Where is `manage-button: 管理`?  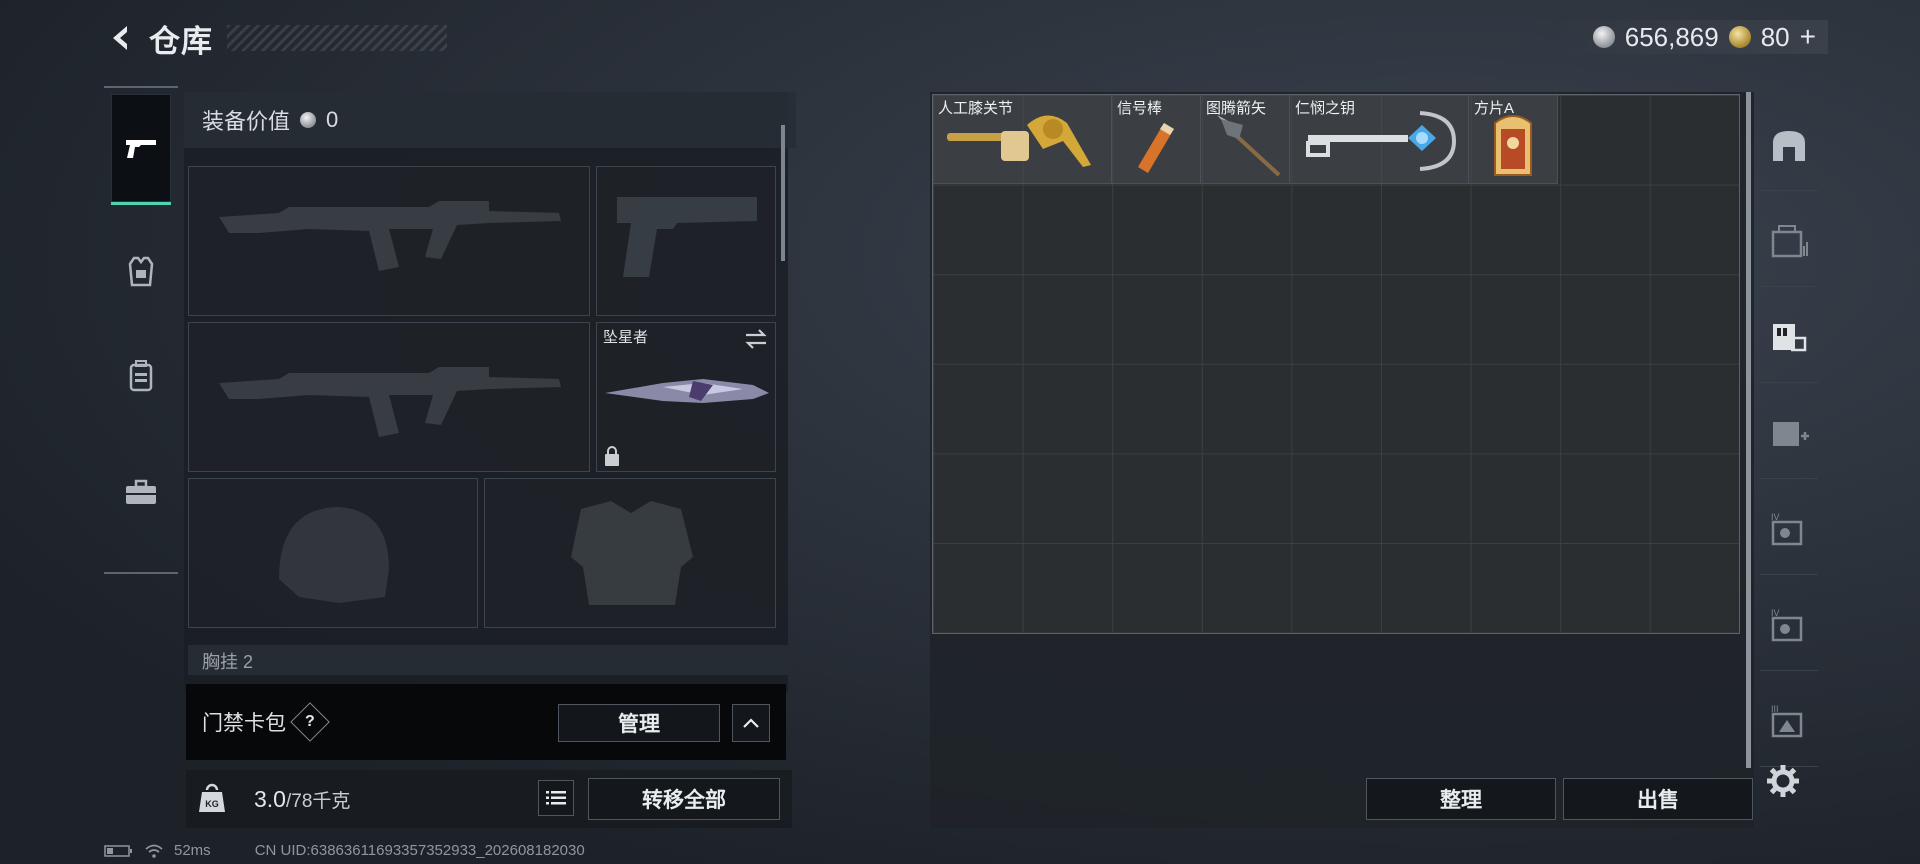
manage-button: 管理 is located at coordinates (639, 723).